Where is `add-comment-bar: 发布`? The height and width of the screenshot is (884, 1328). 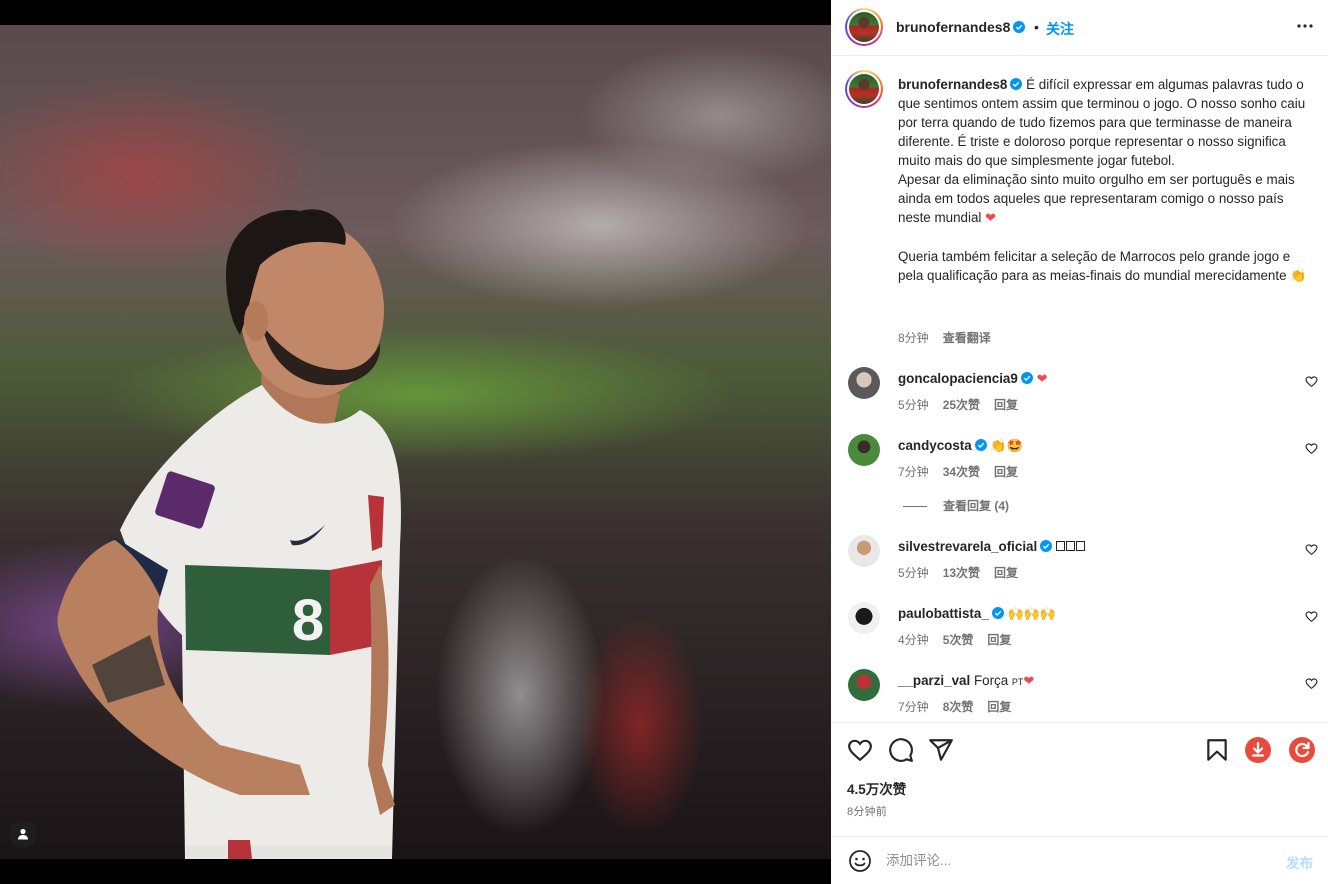 add-comment-bar: 发布 is located at coordinates (1079, 860).